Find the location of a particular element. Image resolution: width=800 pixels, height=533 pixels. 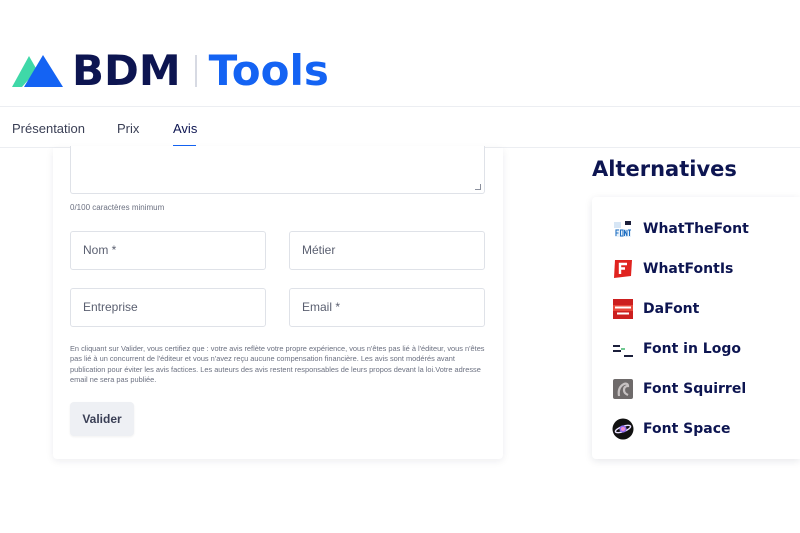

alternative-label: WhatTheFont is located at coordinates (696, 229).